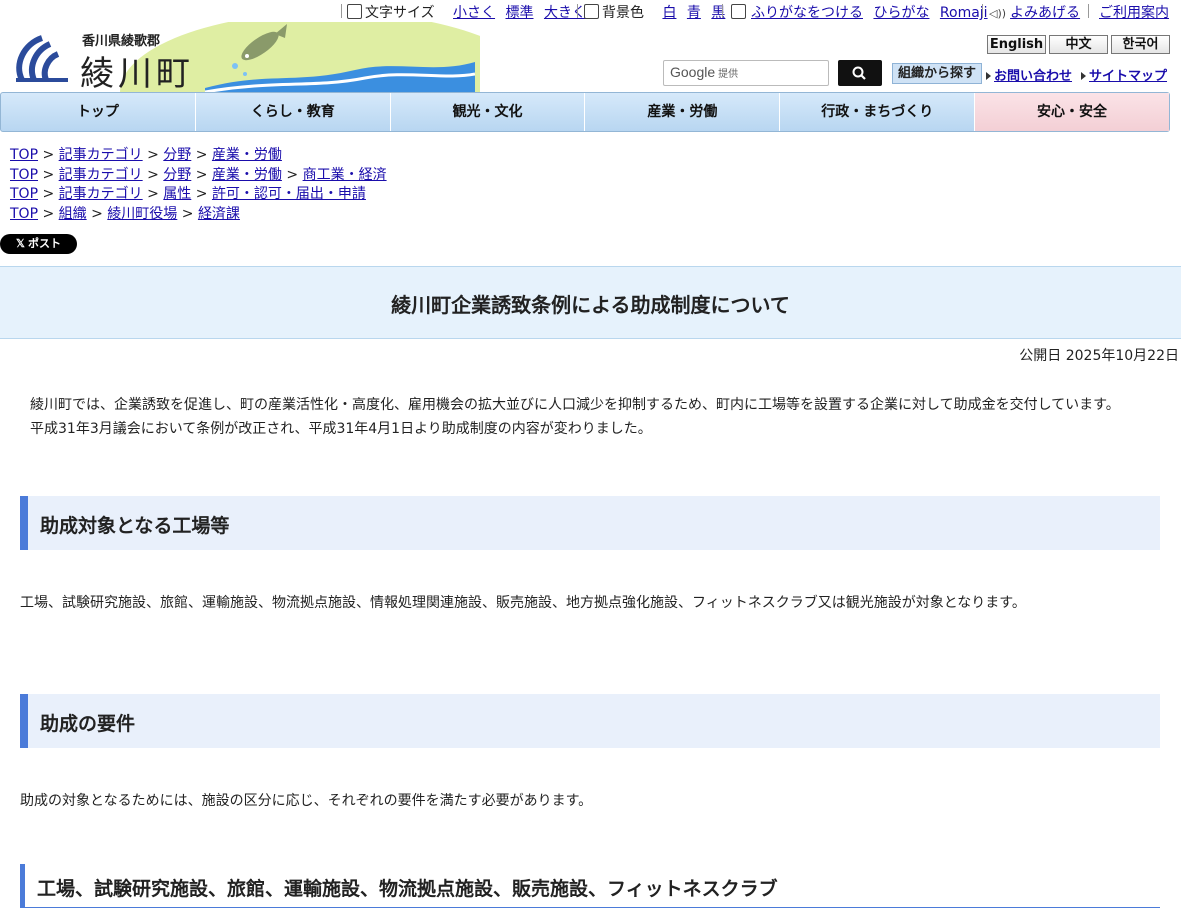 Image resolution: width=1181 pixels, height=909 pixels. Describe the element at coordinates (807, 13) in the screenshot. I see `furigana-link: ふりがなをつける` at that location.